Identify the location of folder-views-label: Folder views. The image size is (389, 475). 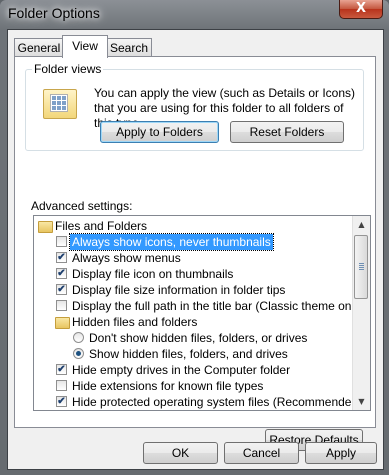
(68, 69).